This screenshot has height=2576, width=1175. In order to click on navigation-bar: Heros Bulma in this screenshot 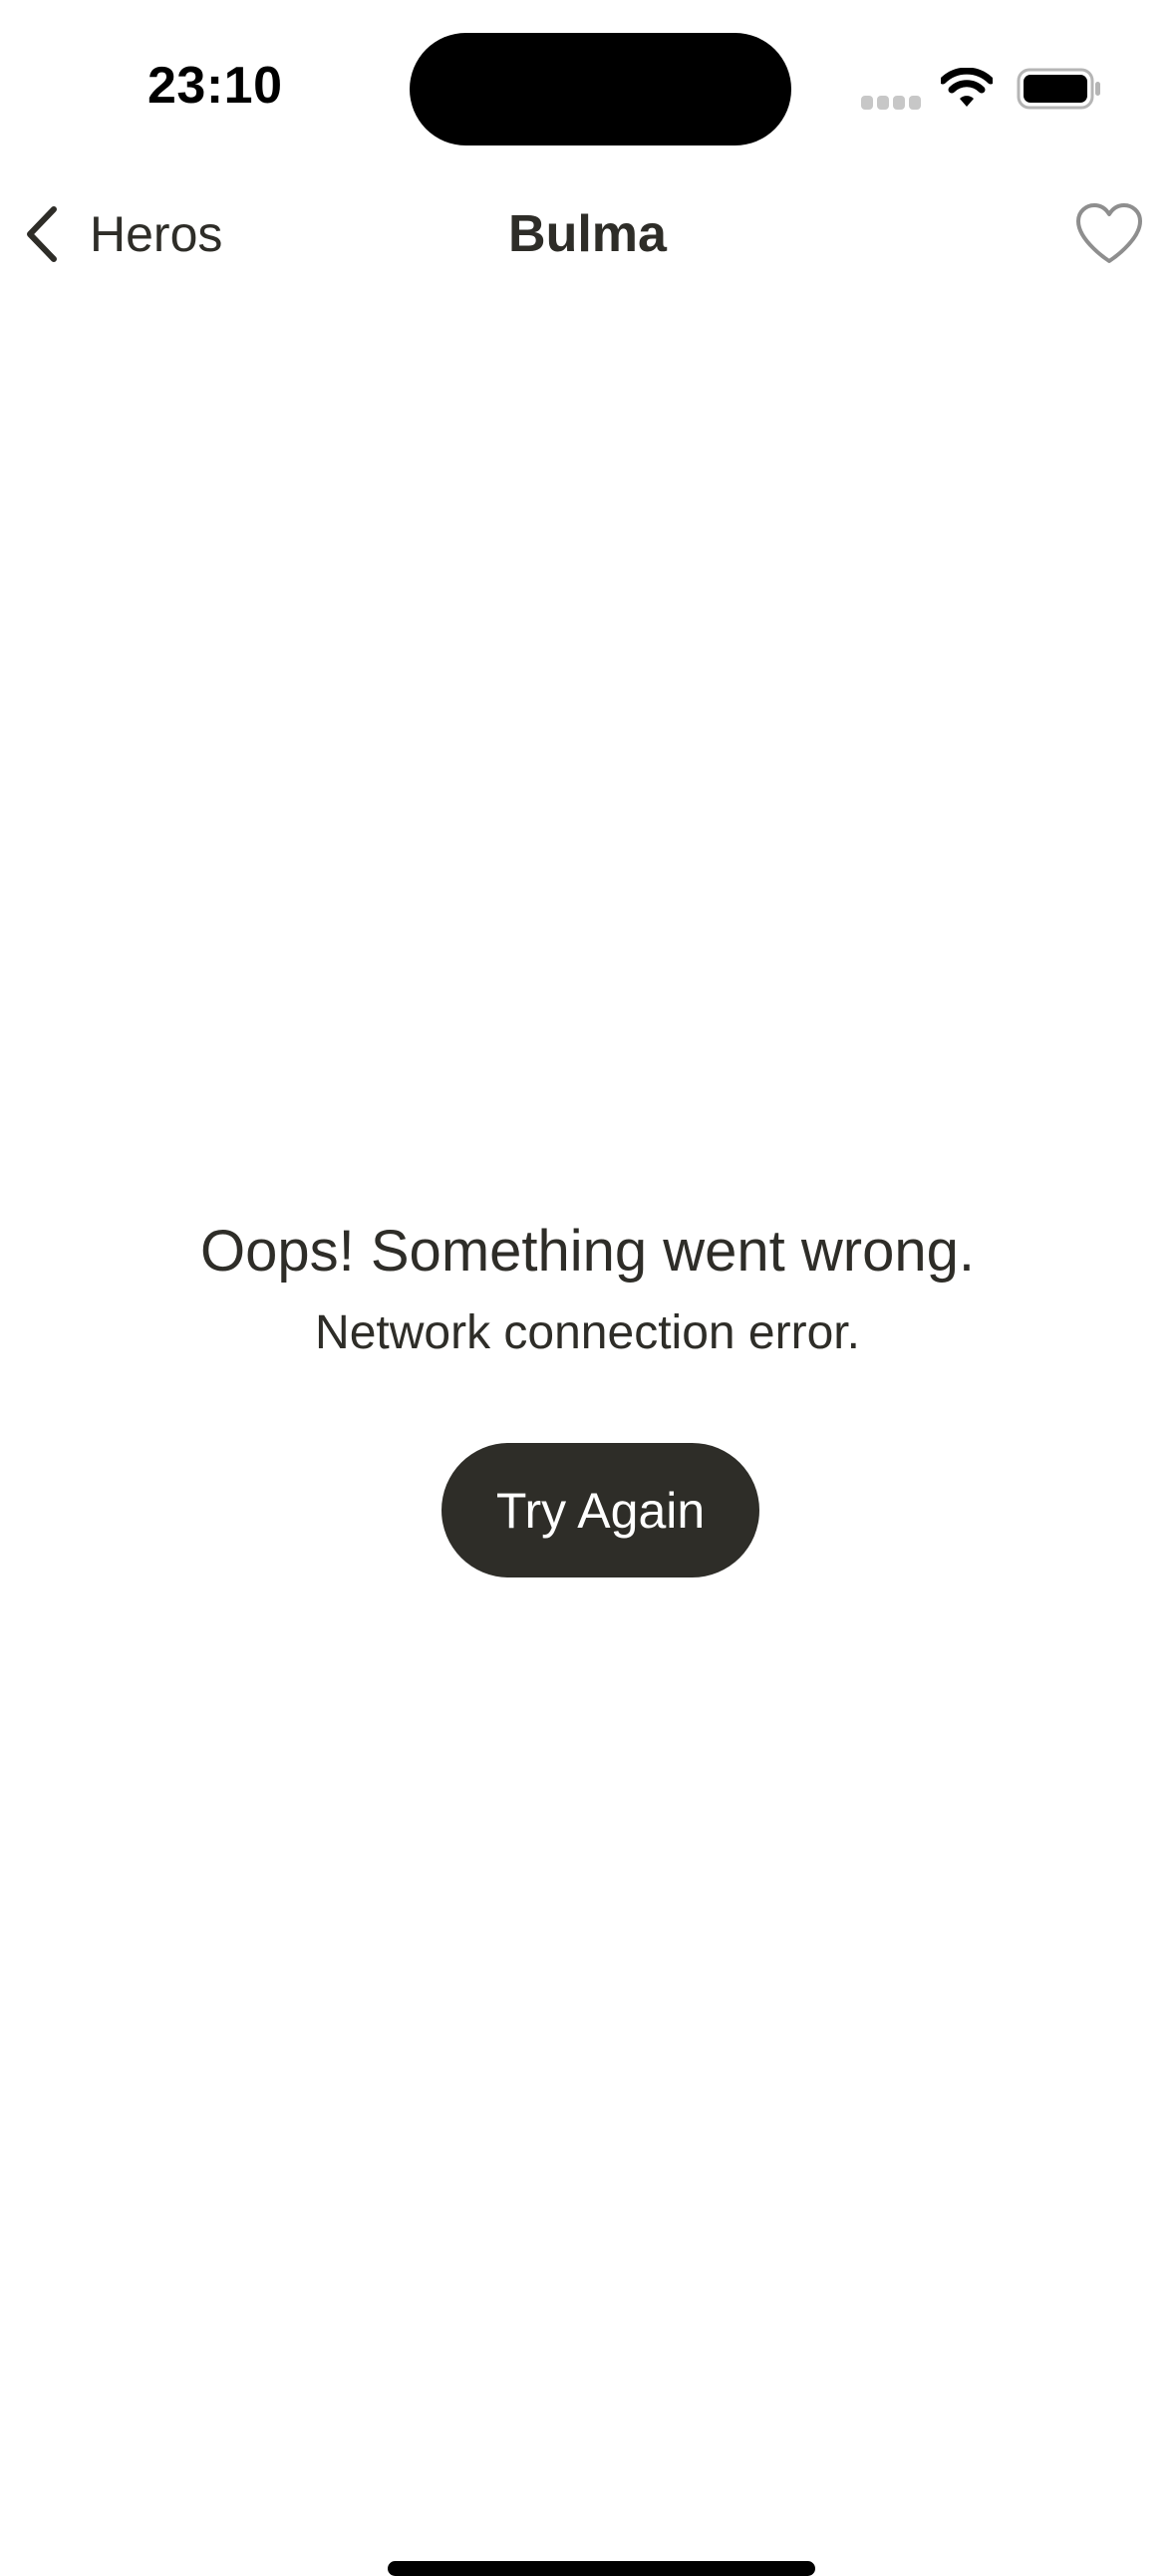, I will do `click(587, 234)`.